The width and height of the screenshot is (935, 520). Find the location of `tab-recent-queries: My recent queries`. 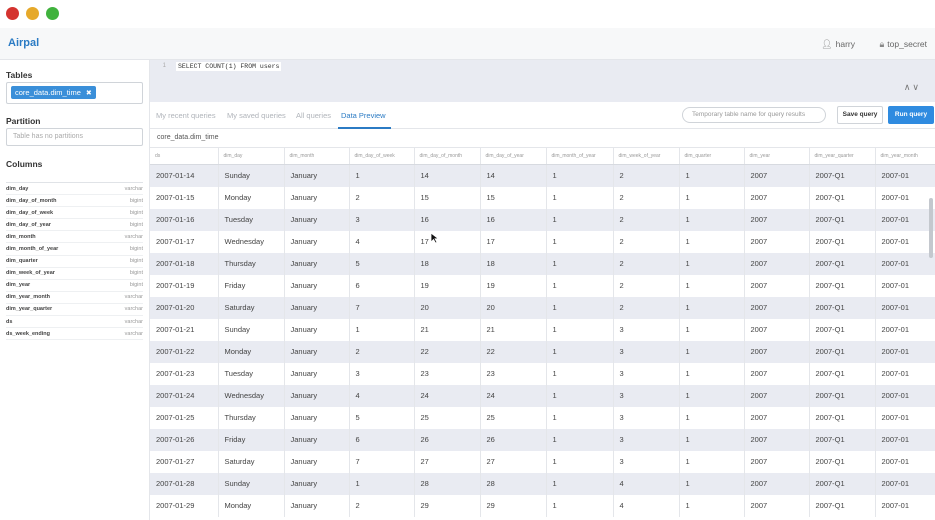

tab-recent-queries: My recent queries is located at coordinates (186, 115).